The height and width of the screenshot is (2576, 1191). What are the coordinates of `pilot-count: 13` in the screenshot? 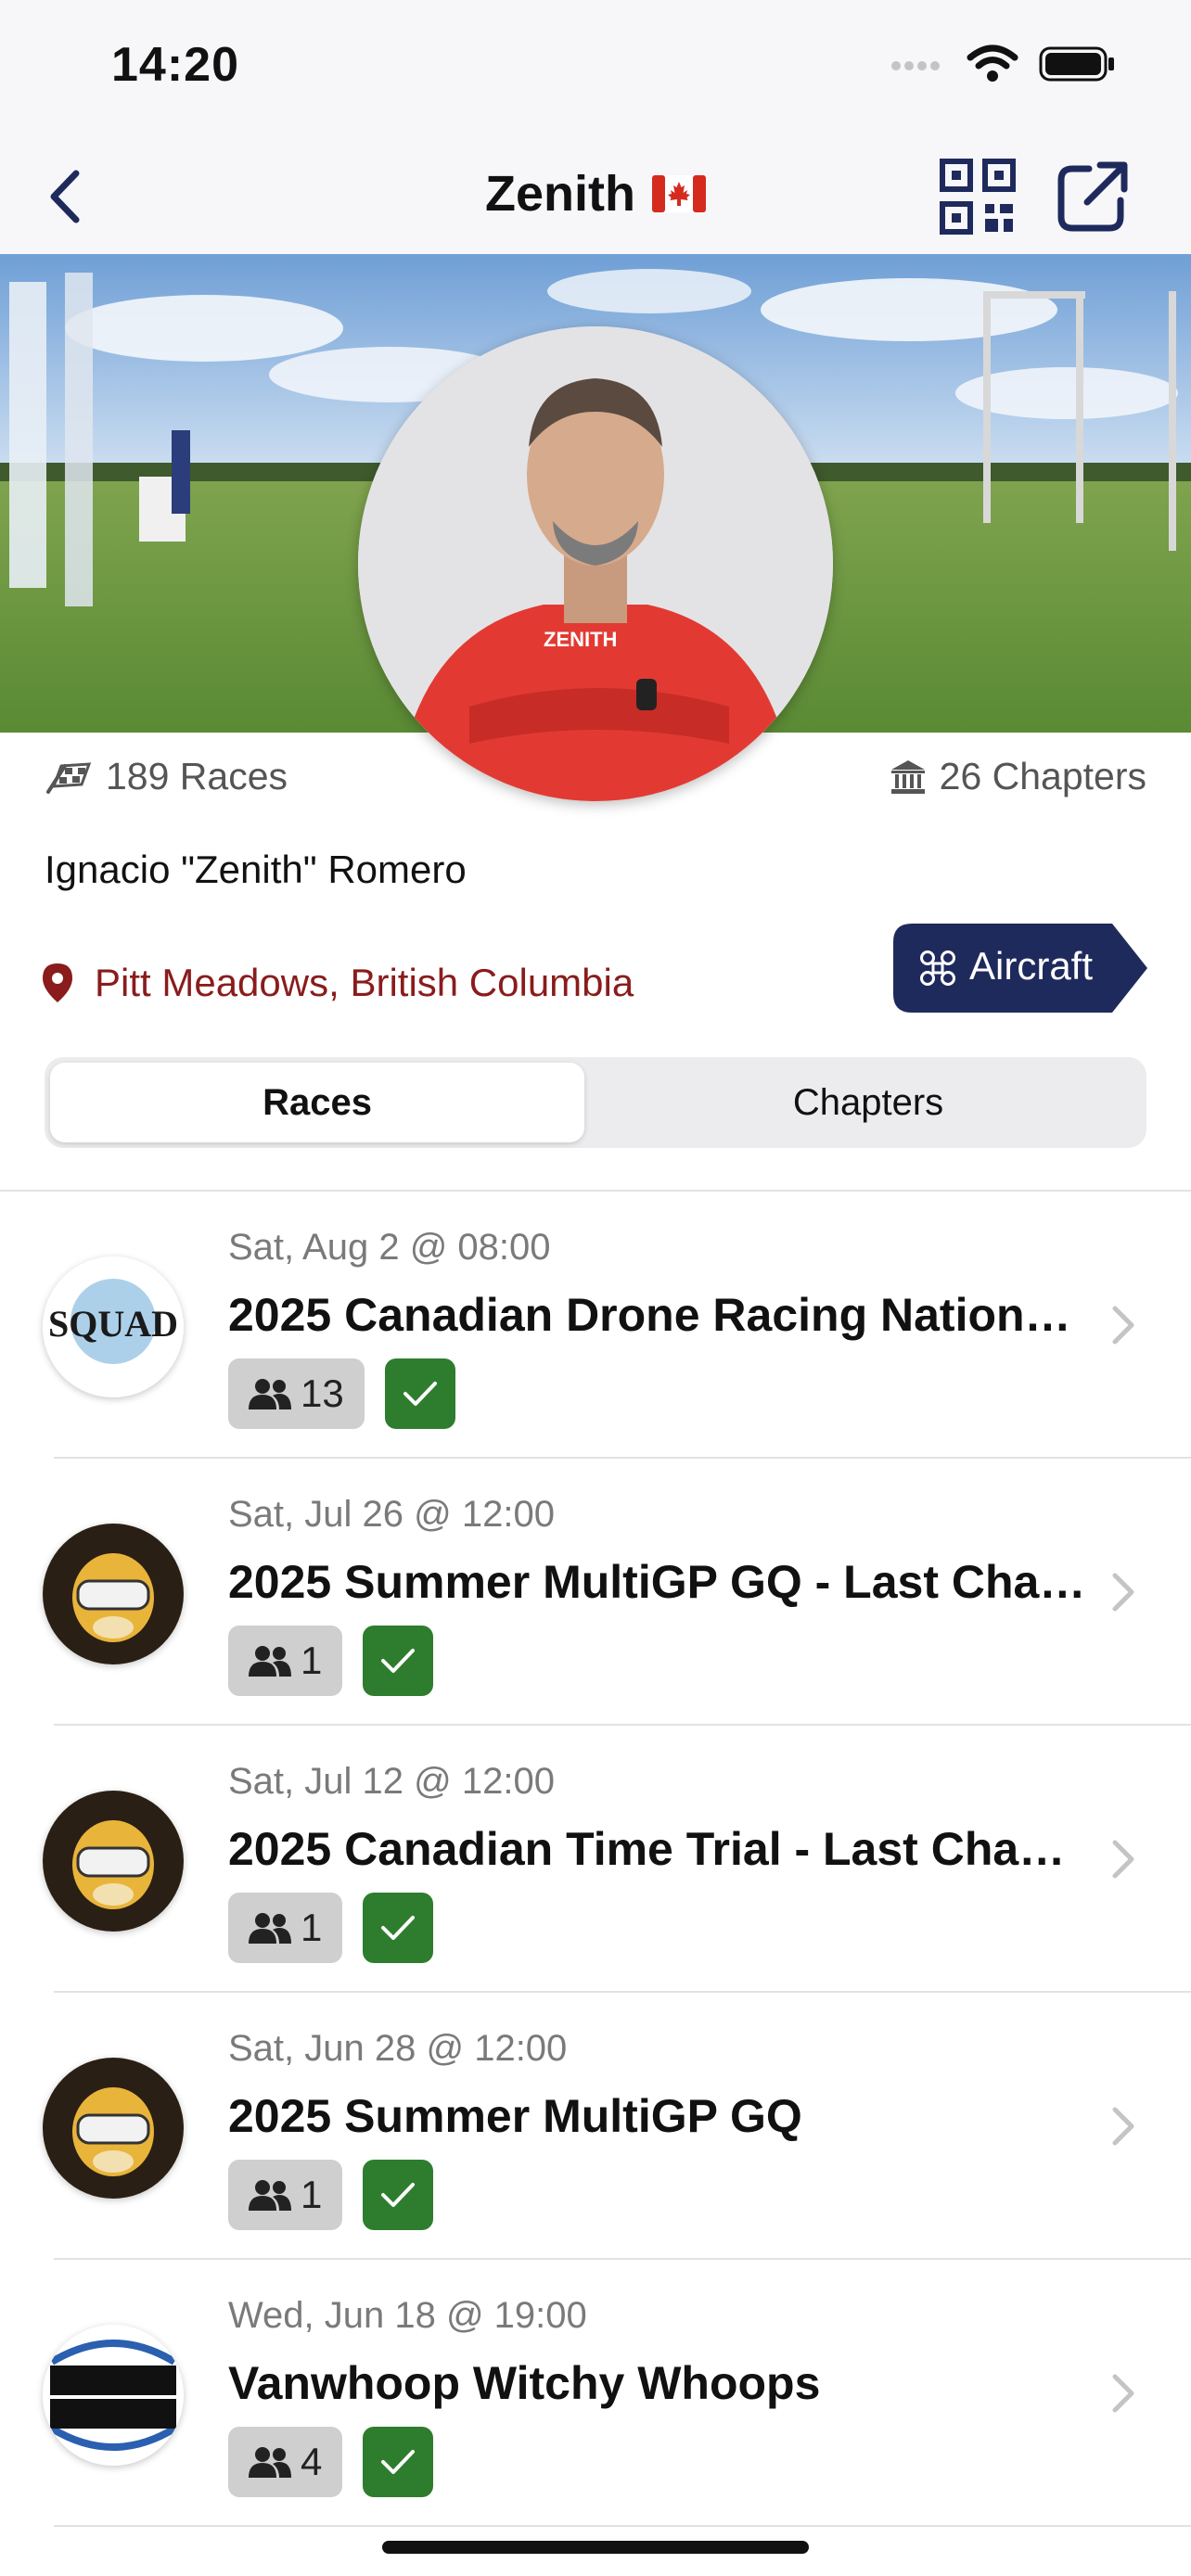 It's located at (322, 1393).